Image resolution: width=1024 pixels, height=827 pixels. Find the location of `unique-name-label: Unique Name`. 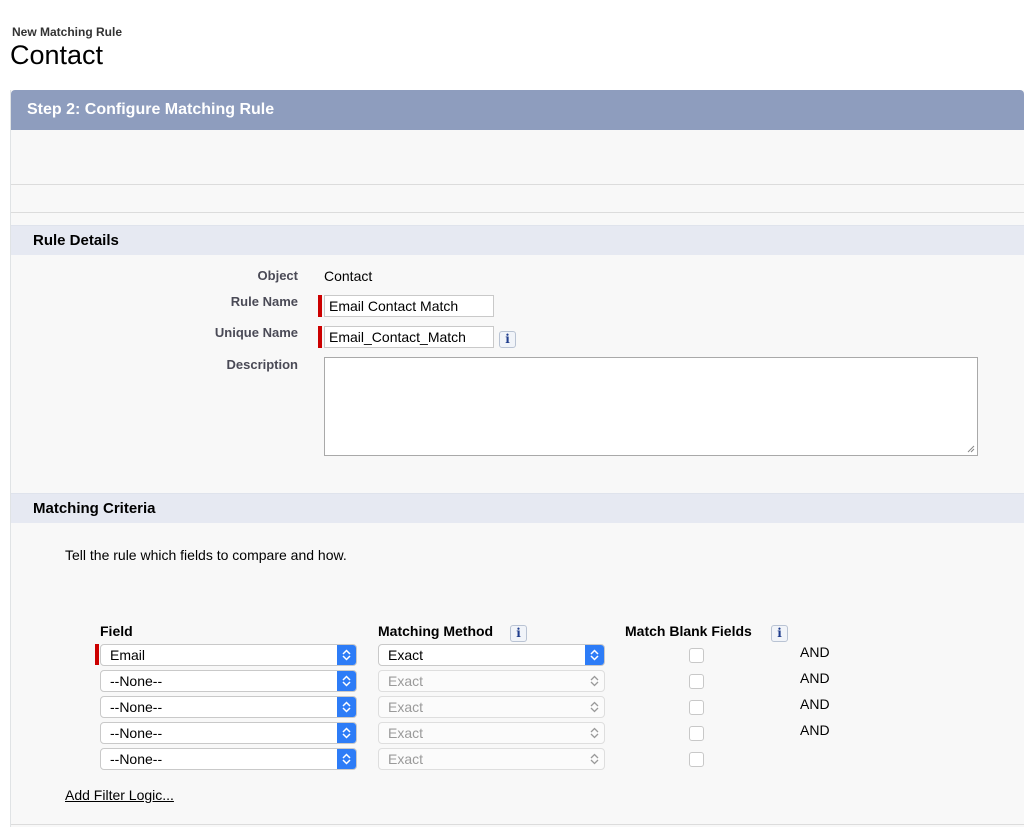

unique-name-label: Unique Name is located at coordinates (256, 332).